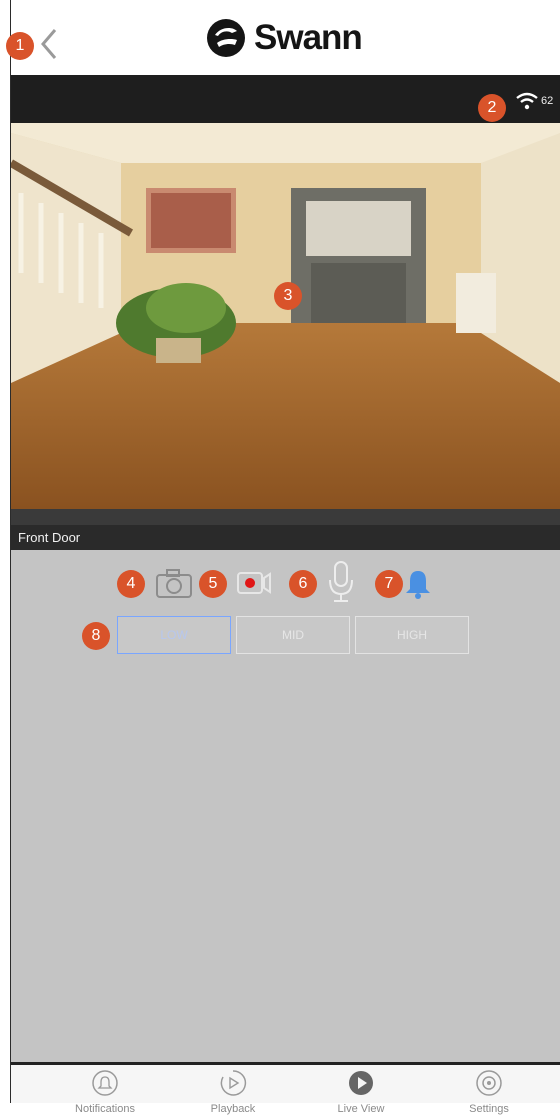 The image size is (560, 1115). What do you see at coordinates (49, 44) in the screenshot?
I see `back-chevron-icon` at bounding box center [49, 44].